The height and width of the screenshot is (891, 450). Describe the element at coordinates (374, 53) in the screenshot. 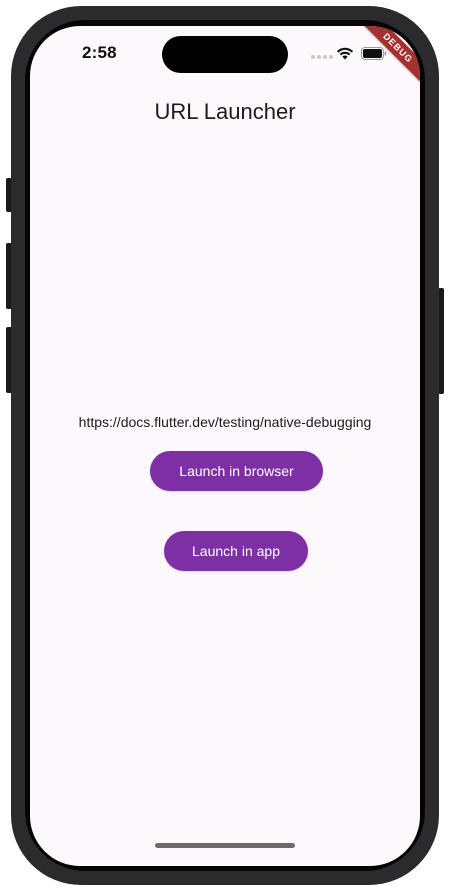

I see `battery-icon` at that location.